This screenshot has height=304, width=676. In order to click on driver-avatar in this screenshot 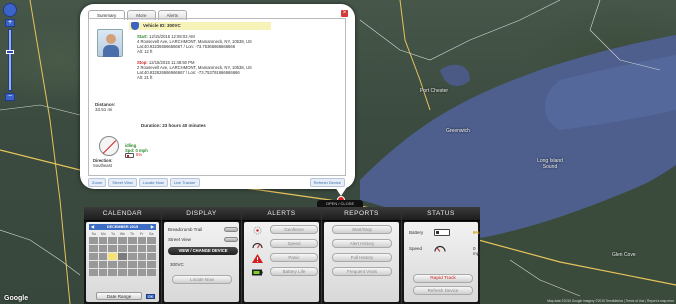, I will do `click(110, 43)`.